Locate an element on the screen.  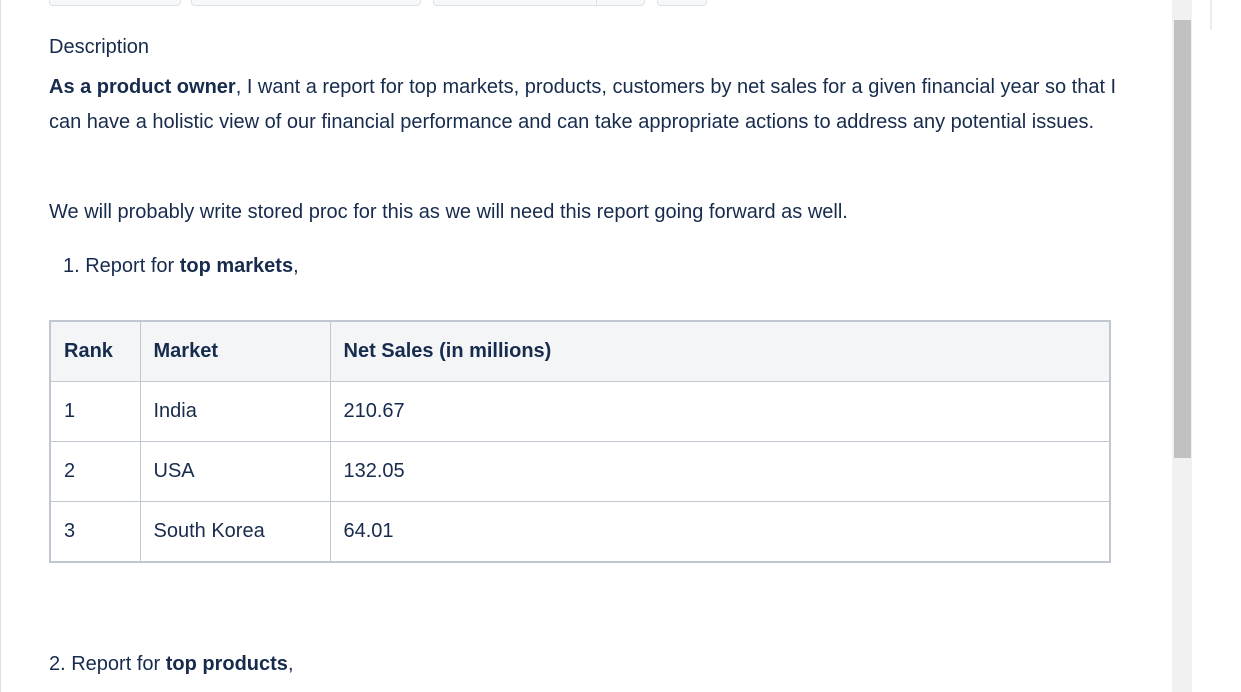
cell-net-sales: 132.05 is located at coordinates (720, 471).